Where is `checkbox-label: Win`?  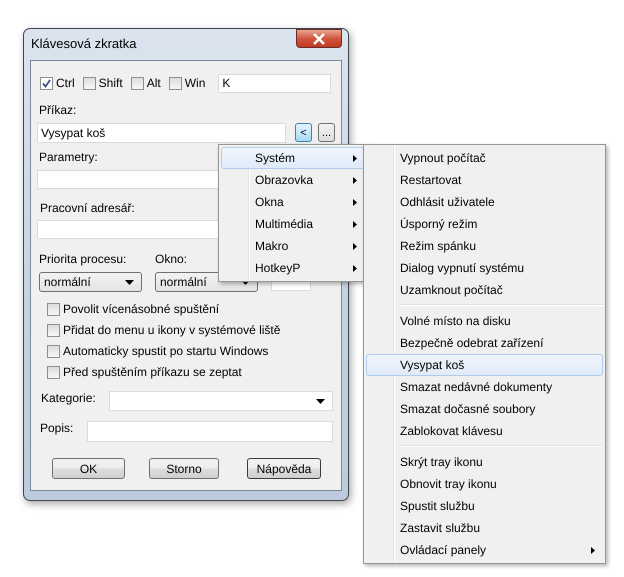
checkbox-label: Win is located at coordinates (195, 83).